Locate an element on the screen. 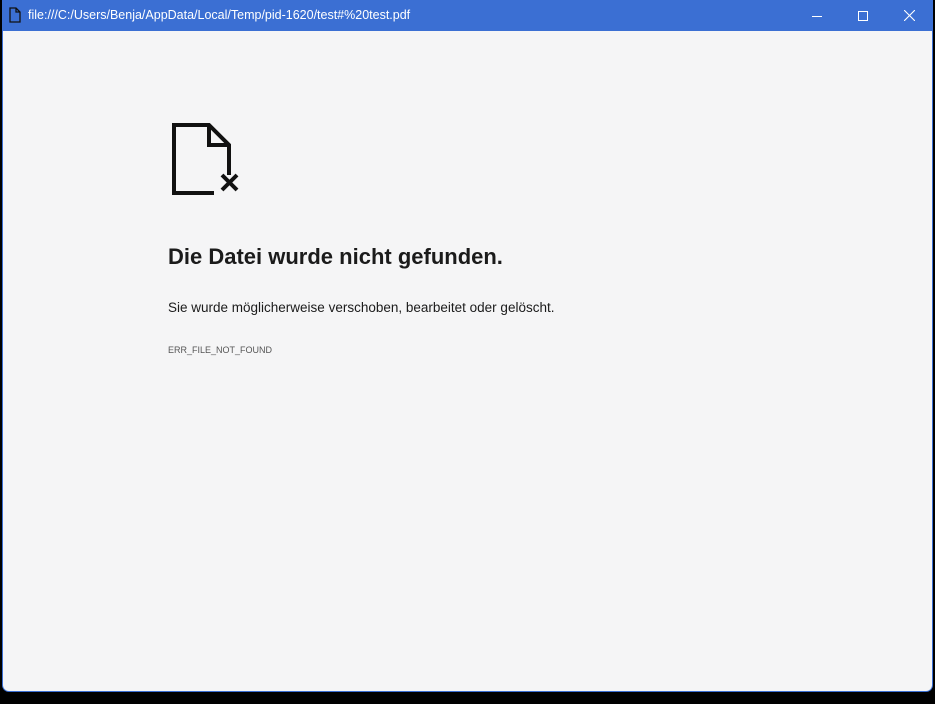  close-button is located at coordinates (909, 15).